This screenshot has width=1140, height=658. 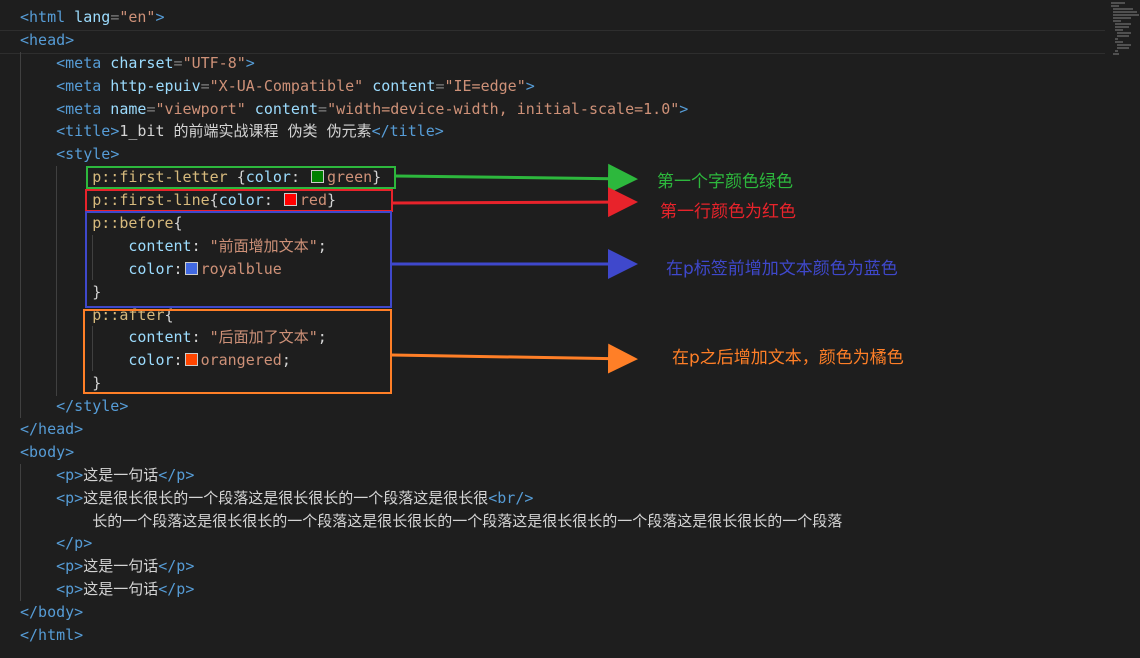 I want to click on note-before: 在p标签前增加文本颜色为蓝色, so click(x=782, y=269).